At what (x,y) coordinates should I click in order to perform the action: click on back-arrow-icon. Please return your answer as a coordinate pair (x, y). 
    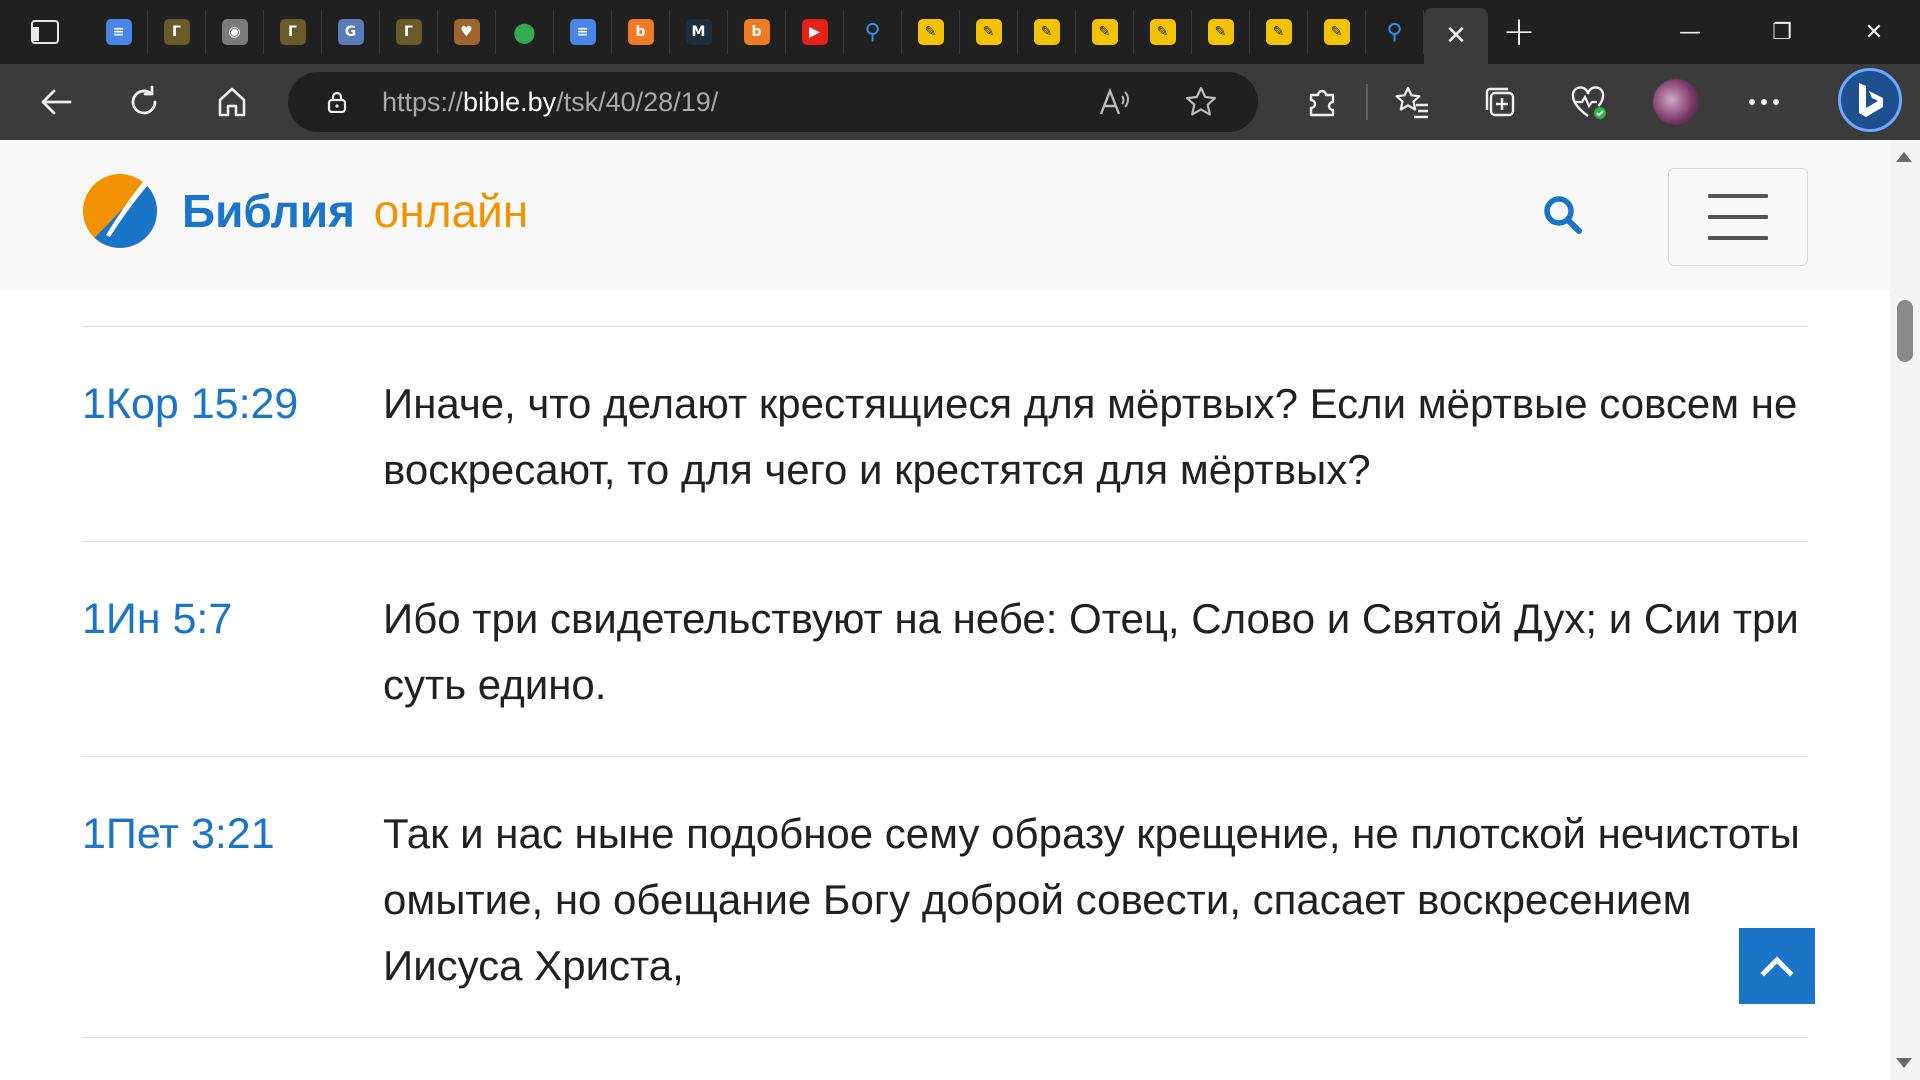
    Looking at the image, I should click on (56, 102).